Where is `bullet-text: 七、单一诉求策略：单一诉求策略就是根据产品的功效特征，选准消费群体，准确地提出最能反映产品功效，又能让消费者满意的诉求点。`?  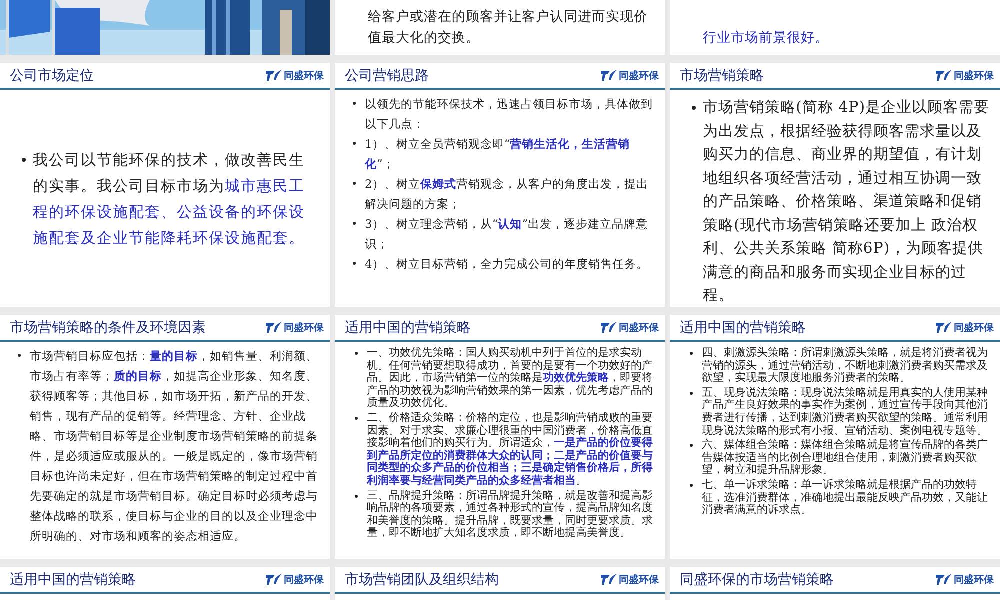 bullet-text: 七、单一诉求策略：单一诉求策略就是根据产品的功效特征，选准消费群体，准确地提出最能反映产品功效，又能让消费者满意的诉求点。 is located at coordinates (845, 497).